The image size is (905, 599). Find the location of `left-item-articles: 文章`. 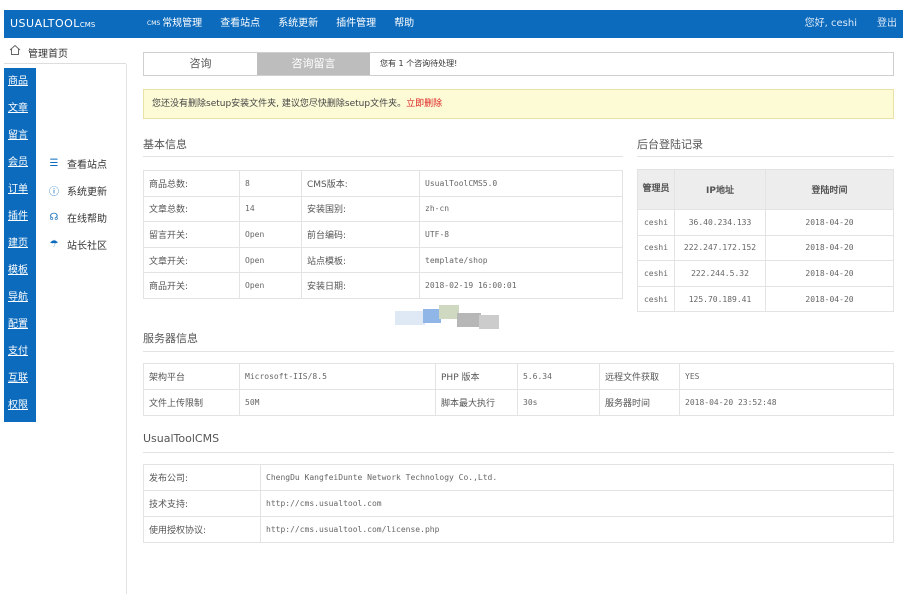

left-item-articles: 文章 is located at coordinates (20, 108).